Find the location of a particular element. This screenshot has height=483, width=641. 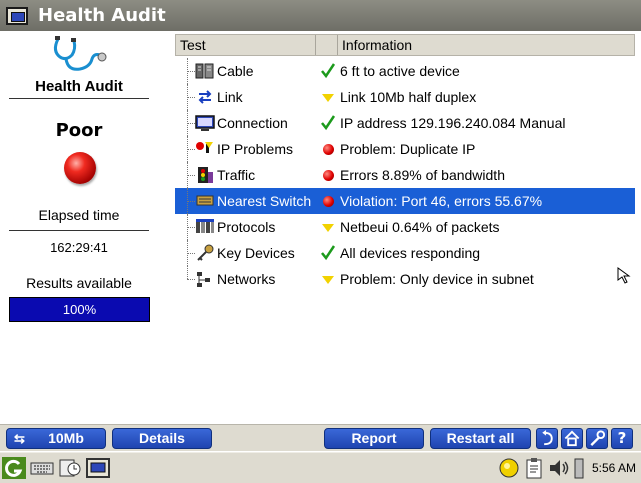

back-button is located at coordinates (547, 438).